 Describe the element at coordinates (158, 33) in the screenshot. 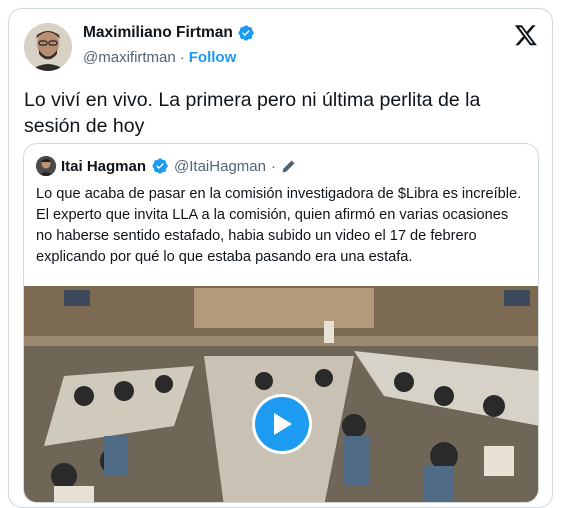

I see `author-name: Maximiliano Firtman` at that location.